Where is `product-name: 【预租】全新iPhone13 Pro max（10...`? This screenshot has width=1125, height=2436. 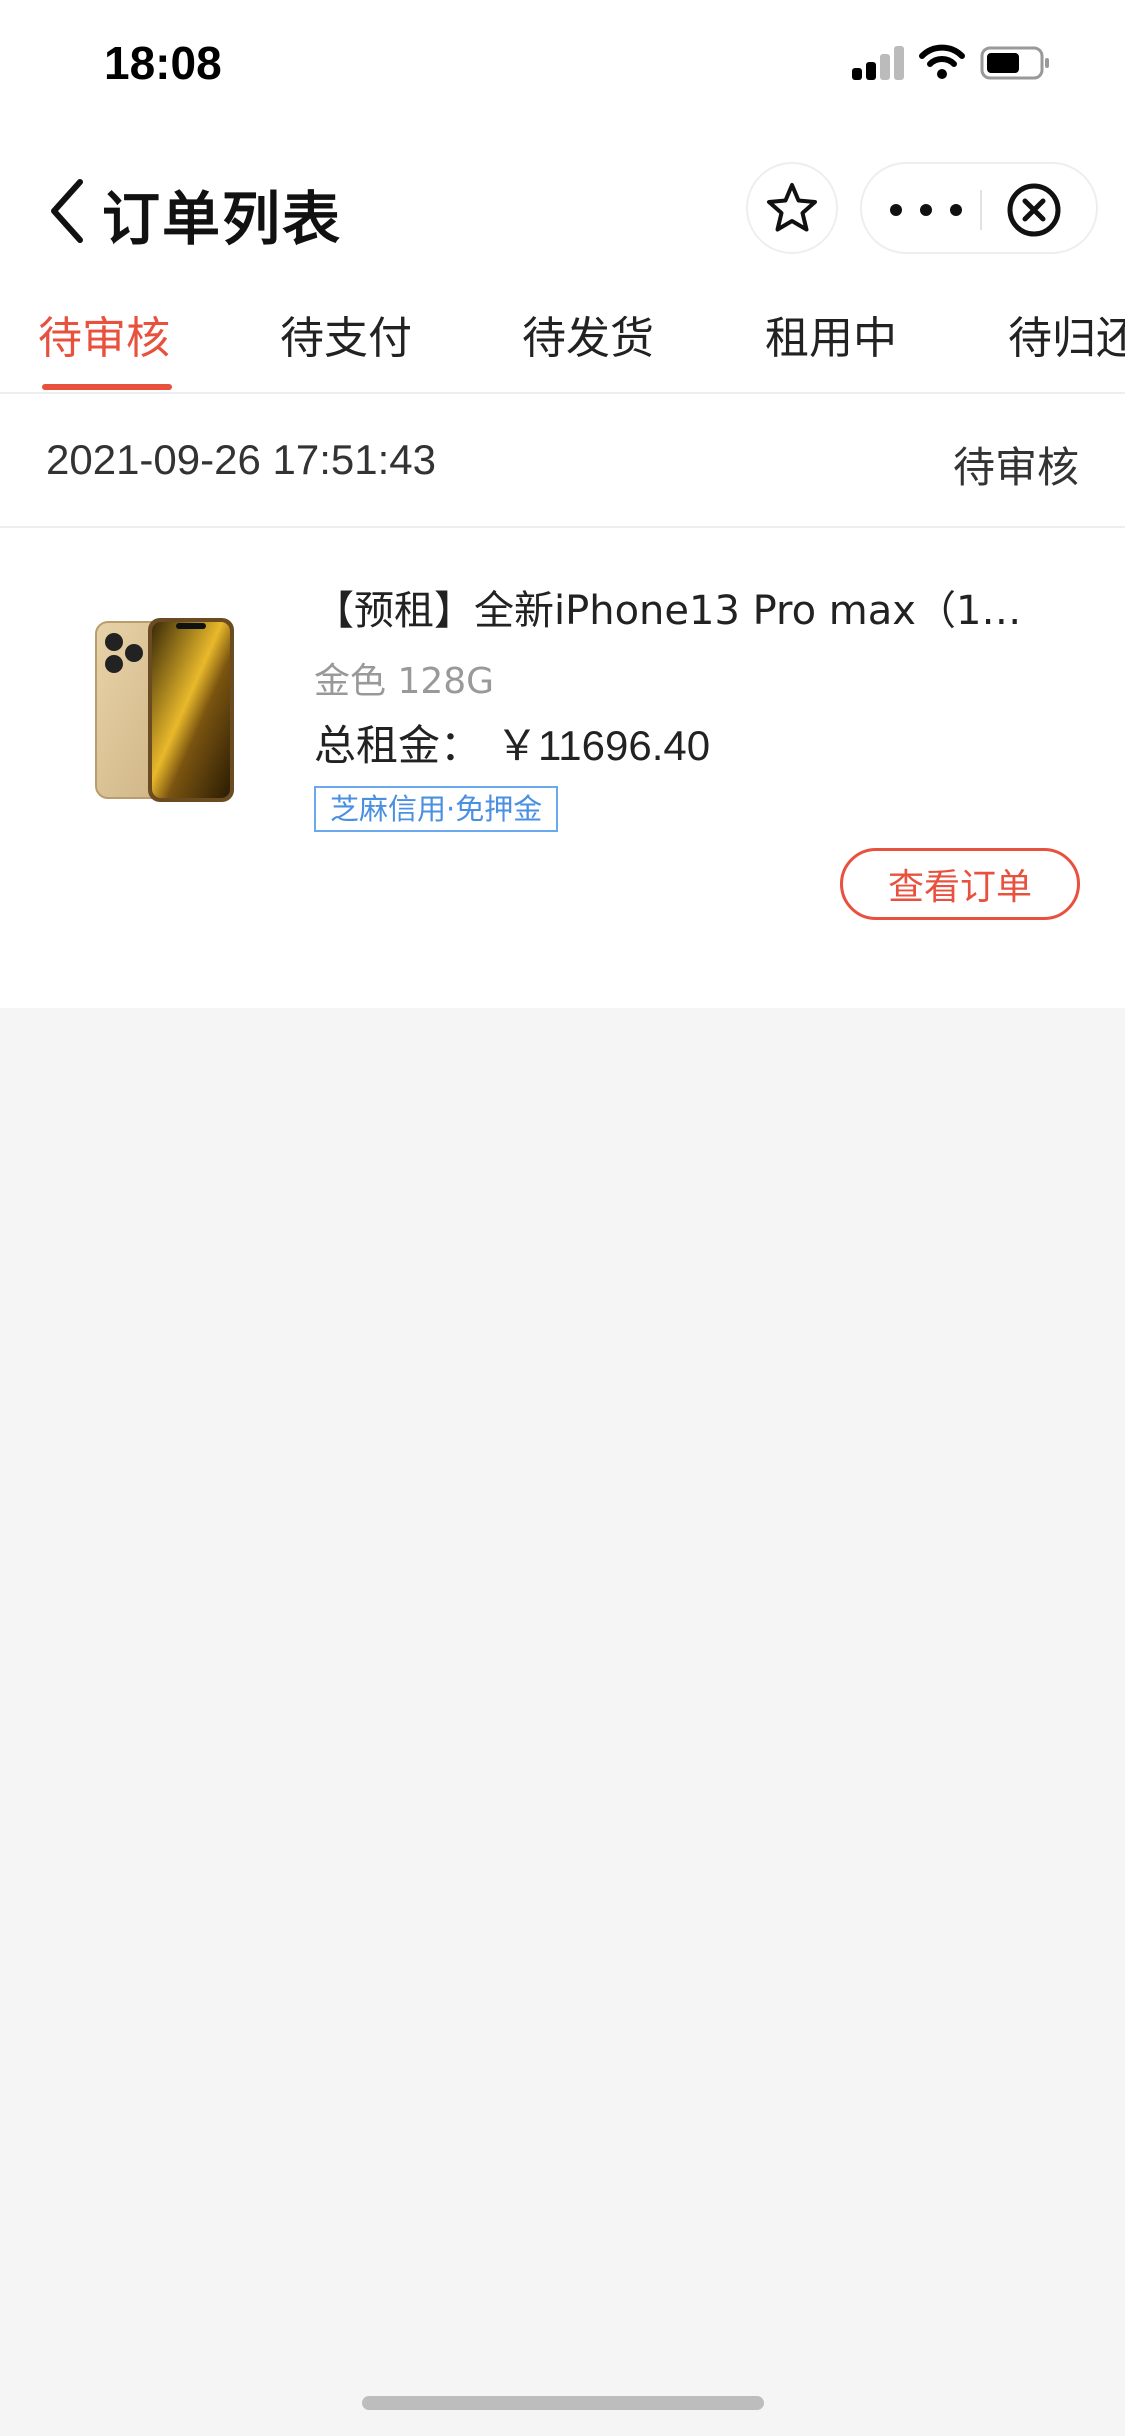 product-name: 【预租】全新iPhone13 Pro max（10... is located at coordinates (679, 607).